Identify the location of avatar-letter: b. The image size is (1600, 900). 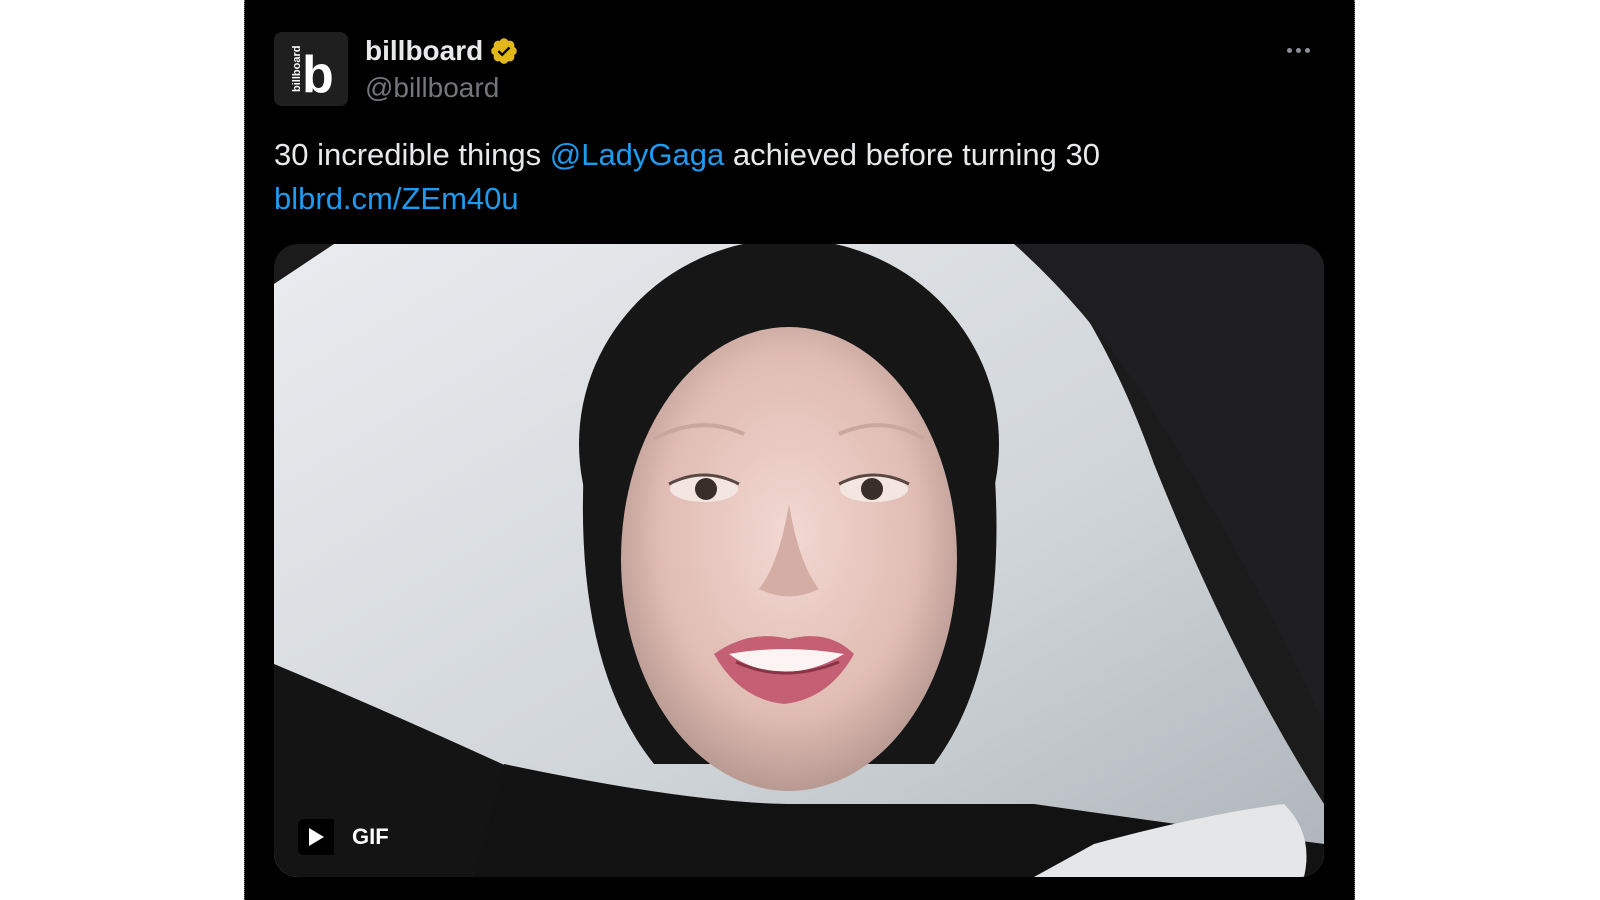
(318, 75).